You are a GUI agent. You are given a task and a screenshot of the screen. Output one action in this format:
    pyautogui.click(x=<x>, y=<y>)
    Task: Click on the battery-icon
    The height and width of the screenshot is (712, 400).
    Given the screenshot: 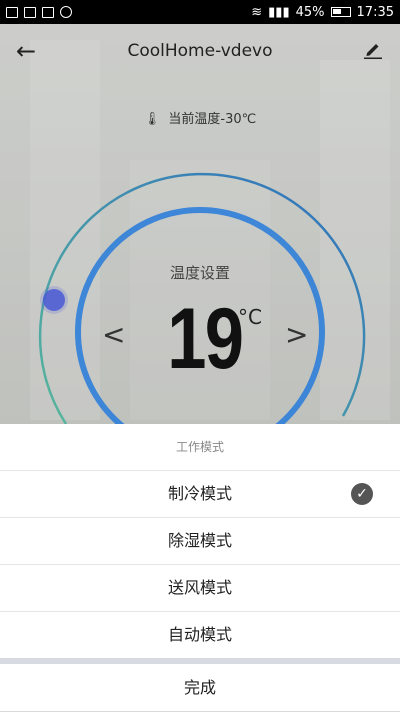 What is the action you would take?
    pyautogui.click(x=340, y=12)
    